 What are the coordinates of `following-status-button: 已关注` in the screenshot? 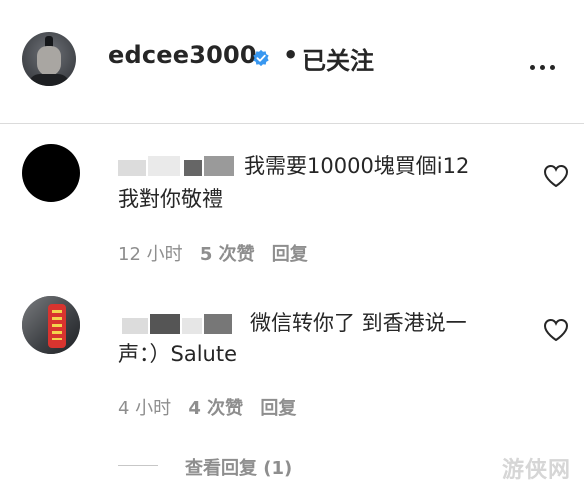 It's located at (338, 58).